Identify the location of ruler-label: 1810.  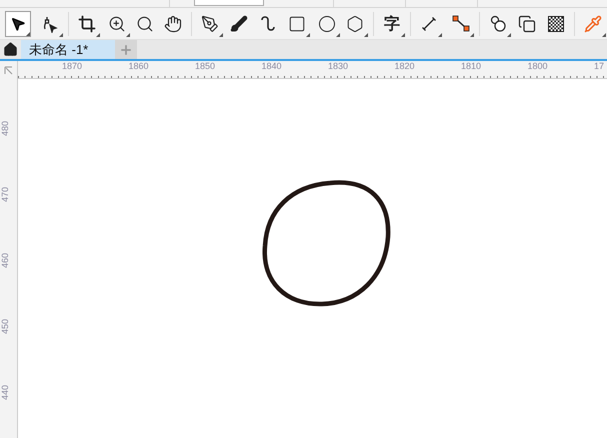
(471, 66).